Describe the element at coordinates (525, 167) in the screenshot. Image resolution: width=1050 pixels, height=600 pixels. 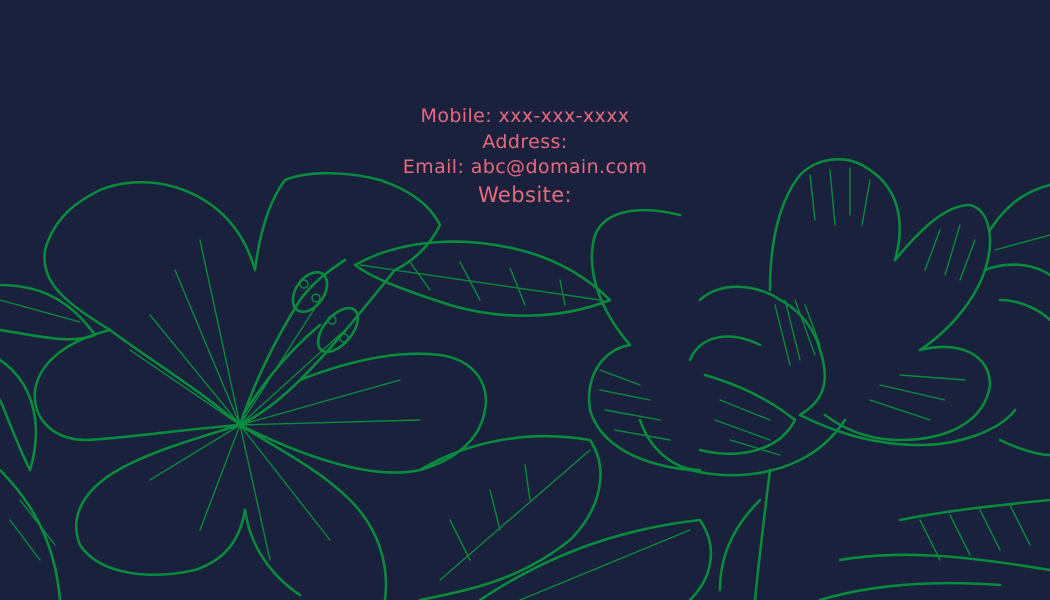
I see `email-text: Email: abc@domain.com` at that location.